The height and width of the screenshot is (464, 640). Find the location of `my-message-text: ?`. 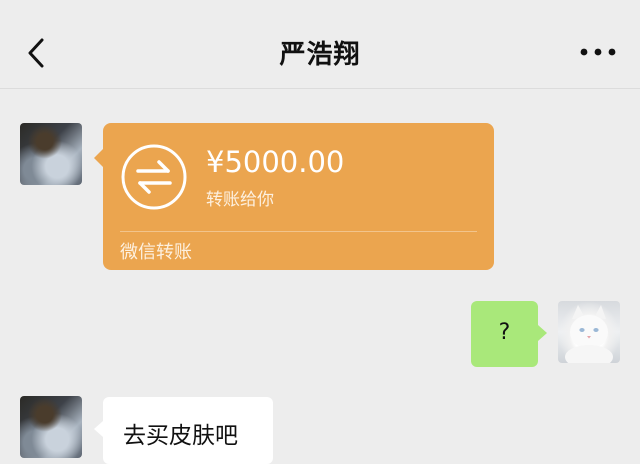

my-message-text: ? is located at coordinates (504, 332).